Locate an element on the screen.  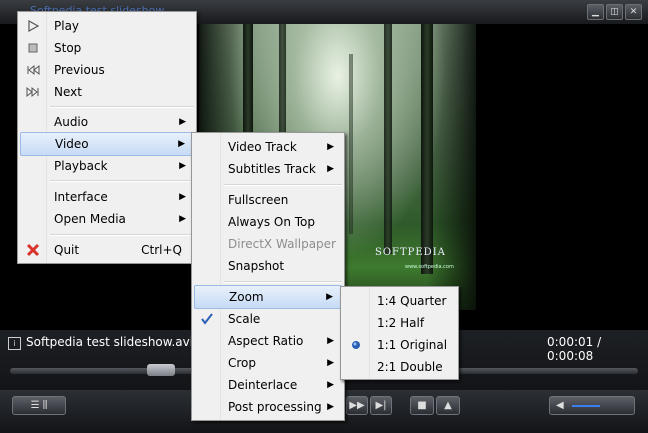
menu-item-directx-wallpaper: DirectX Wallpaper is located at coordinates (268, 244).